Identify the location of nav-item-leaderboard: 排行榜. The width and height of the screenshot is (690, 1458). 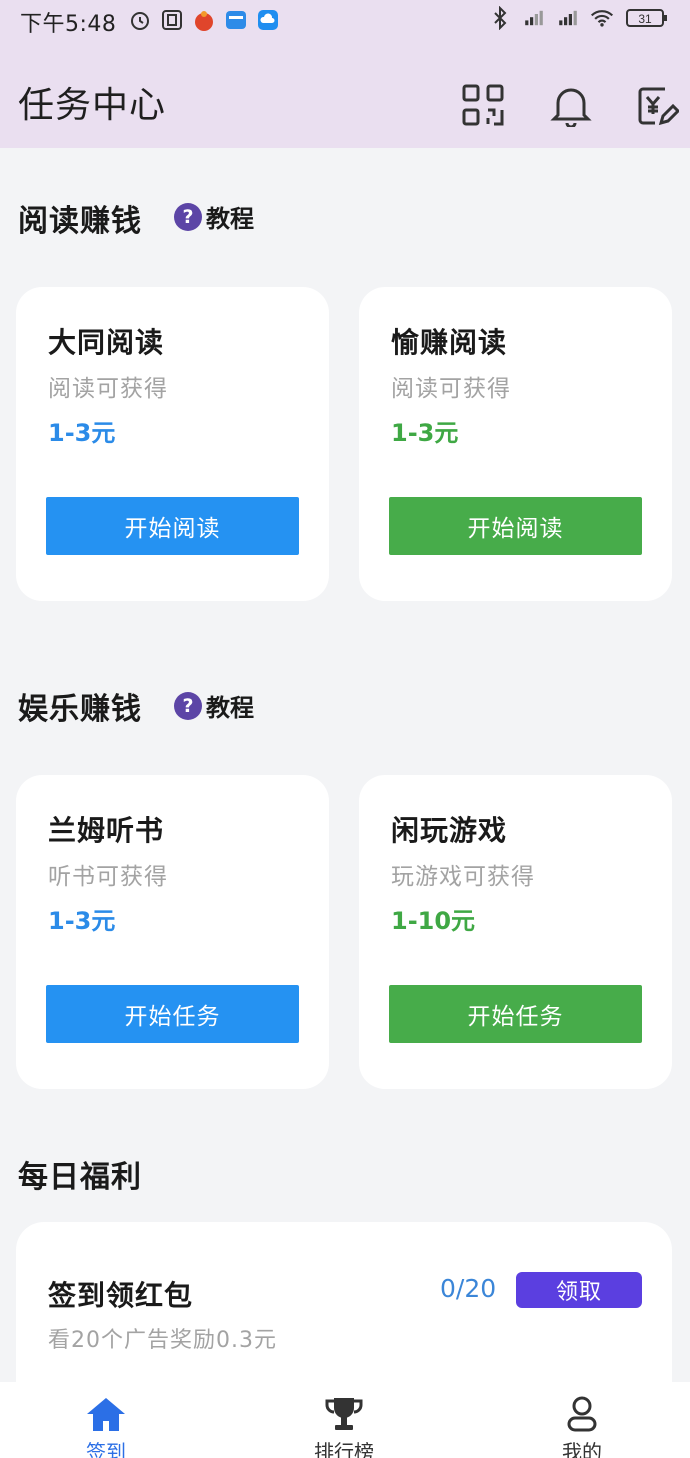
(344, 1426).